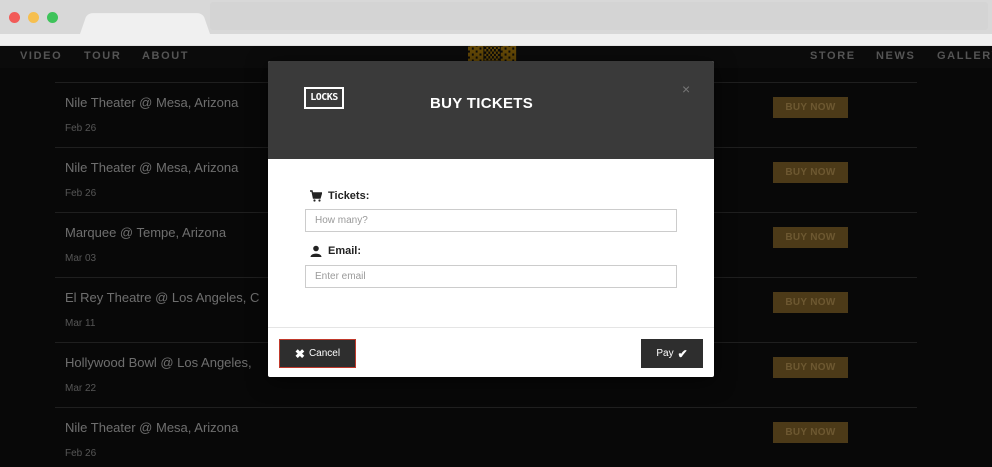 Image resolution: width=992 pixels, height=467 pixels. Describe the element at coordinates (345, 251) in the screenshot. I see `email-label-text: Email:` at that location.